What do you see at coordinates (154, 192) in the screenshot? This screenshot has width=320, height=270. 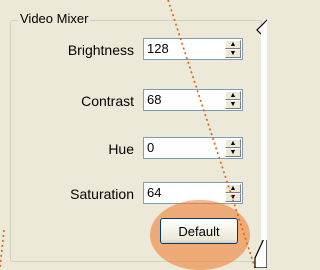 I see `saturation-value: 64` at bounding box center [154, 192].